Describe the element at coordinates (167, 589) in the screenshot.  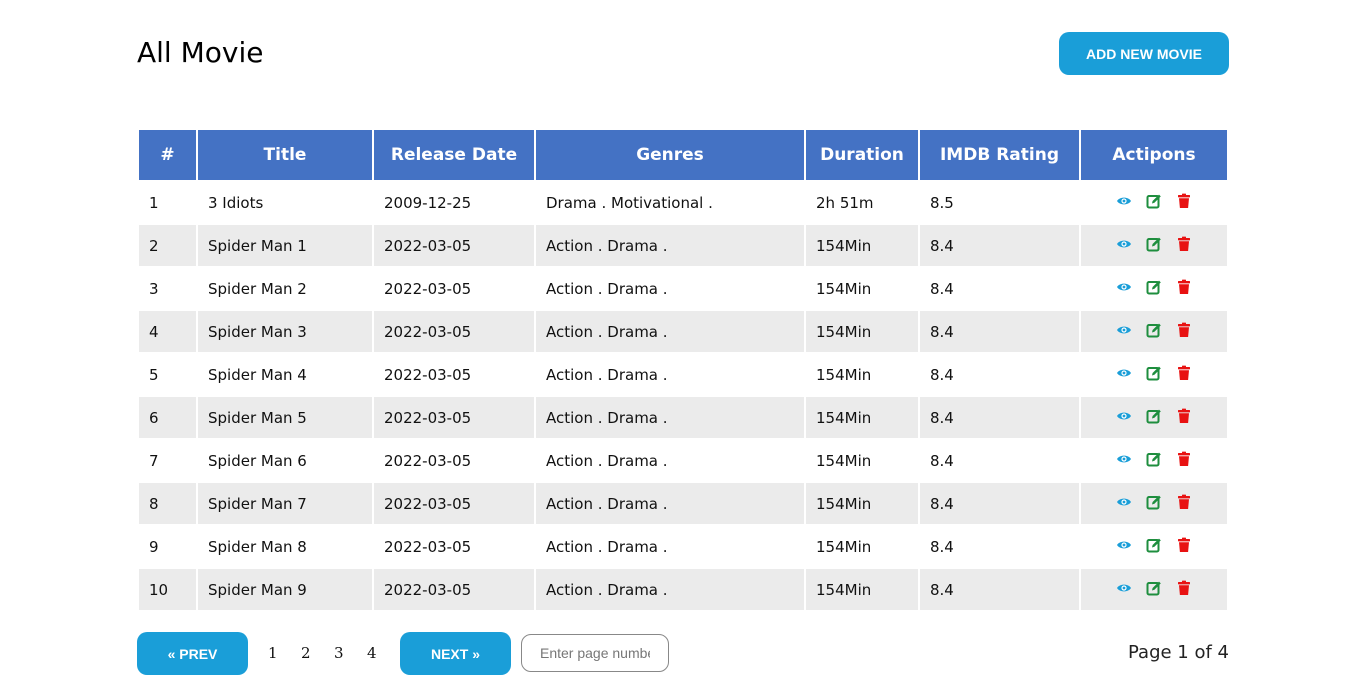
I see `row-number: 10` at that location.